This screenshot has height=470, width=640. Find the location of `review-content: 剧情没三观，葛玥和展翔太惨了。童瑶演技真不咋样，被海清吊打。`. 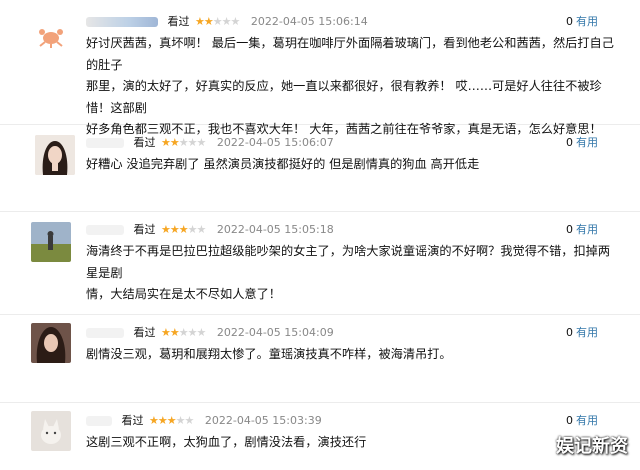

review-content: 剧情没三观，葛玥和展翔太惨了。童瑶演技真不咋样，被海清吊打。 is located at coordinates (269, 354).